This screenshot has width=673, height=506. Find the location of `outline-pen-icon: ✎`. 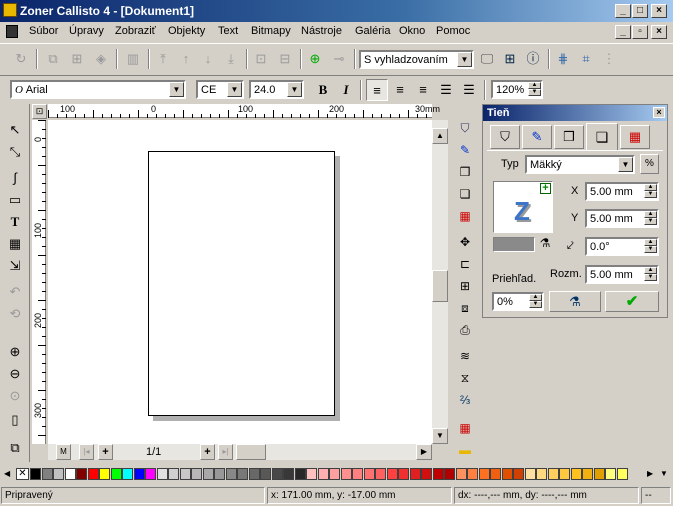

outline-pen-icon: ✎ is located at coordinates (465, 150).